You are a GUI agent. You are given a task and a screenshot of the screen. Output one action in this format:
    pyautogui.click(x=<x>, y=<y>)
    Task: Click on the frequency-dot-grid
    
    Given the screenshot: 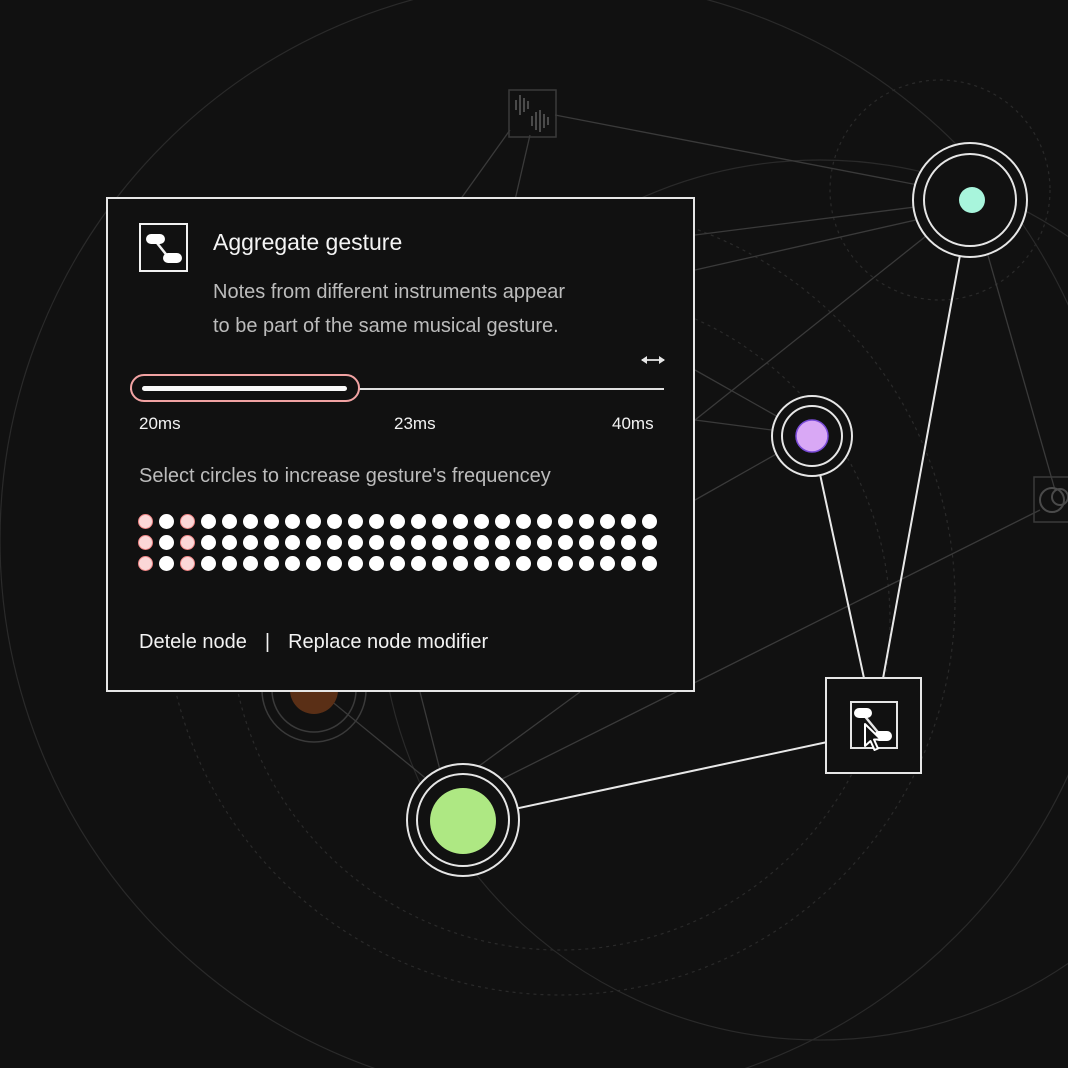 What is the action you would take?
    pyautogui.click(x=403, y=544)
    